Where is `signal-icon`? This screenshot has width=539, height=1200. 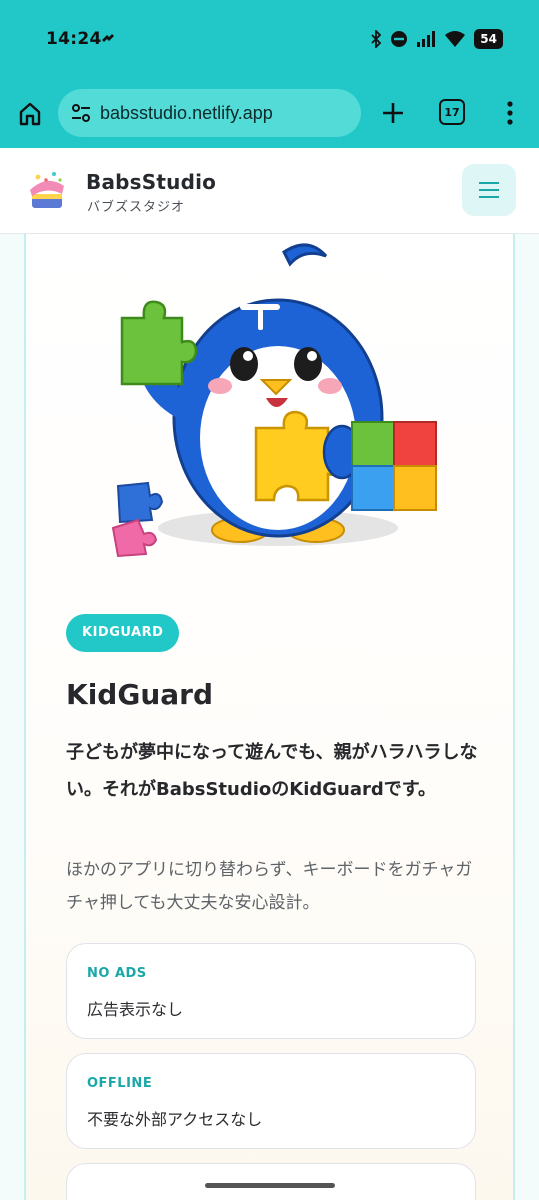
signal-icon is located at coordinates (426, 39).